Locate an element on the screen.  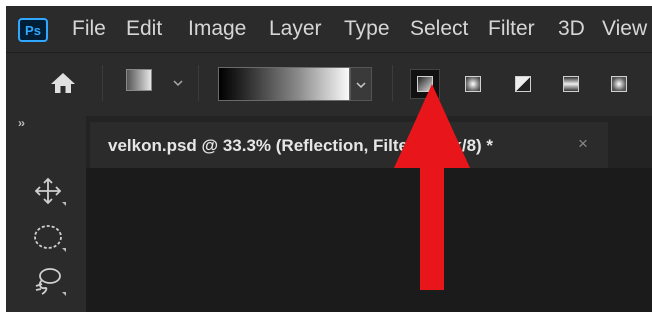
menu-image: Image is located at coordinates (217, 29).